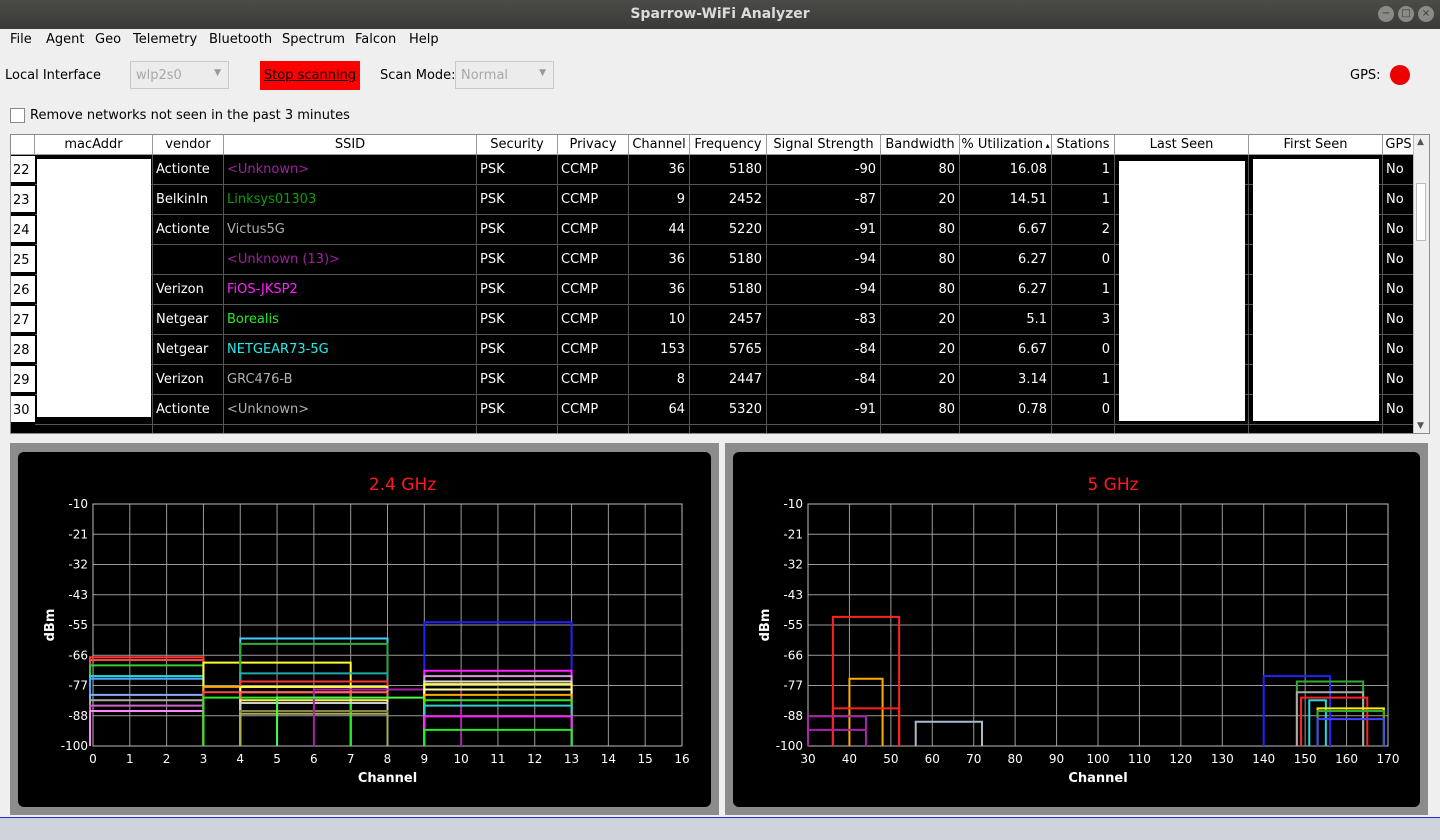 Image resolution: width=1440 pixels, height=840 pixels. Describe the element at coordinates (23, 200) in the screenshot. I see `row-number: 23` at that location.